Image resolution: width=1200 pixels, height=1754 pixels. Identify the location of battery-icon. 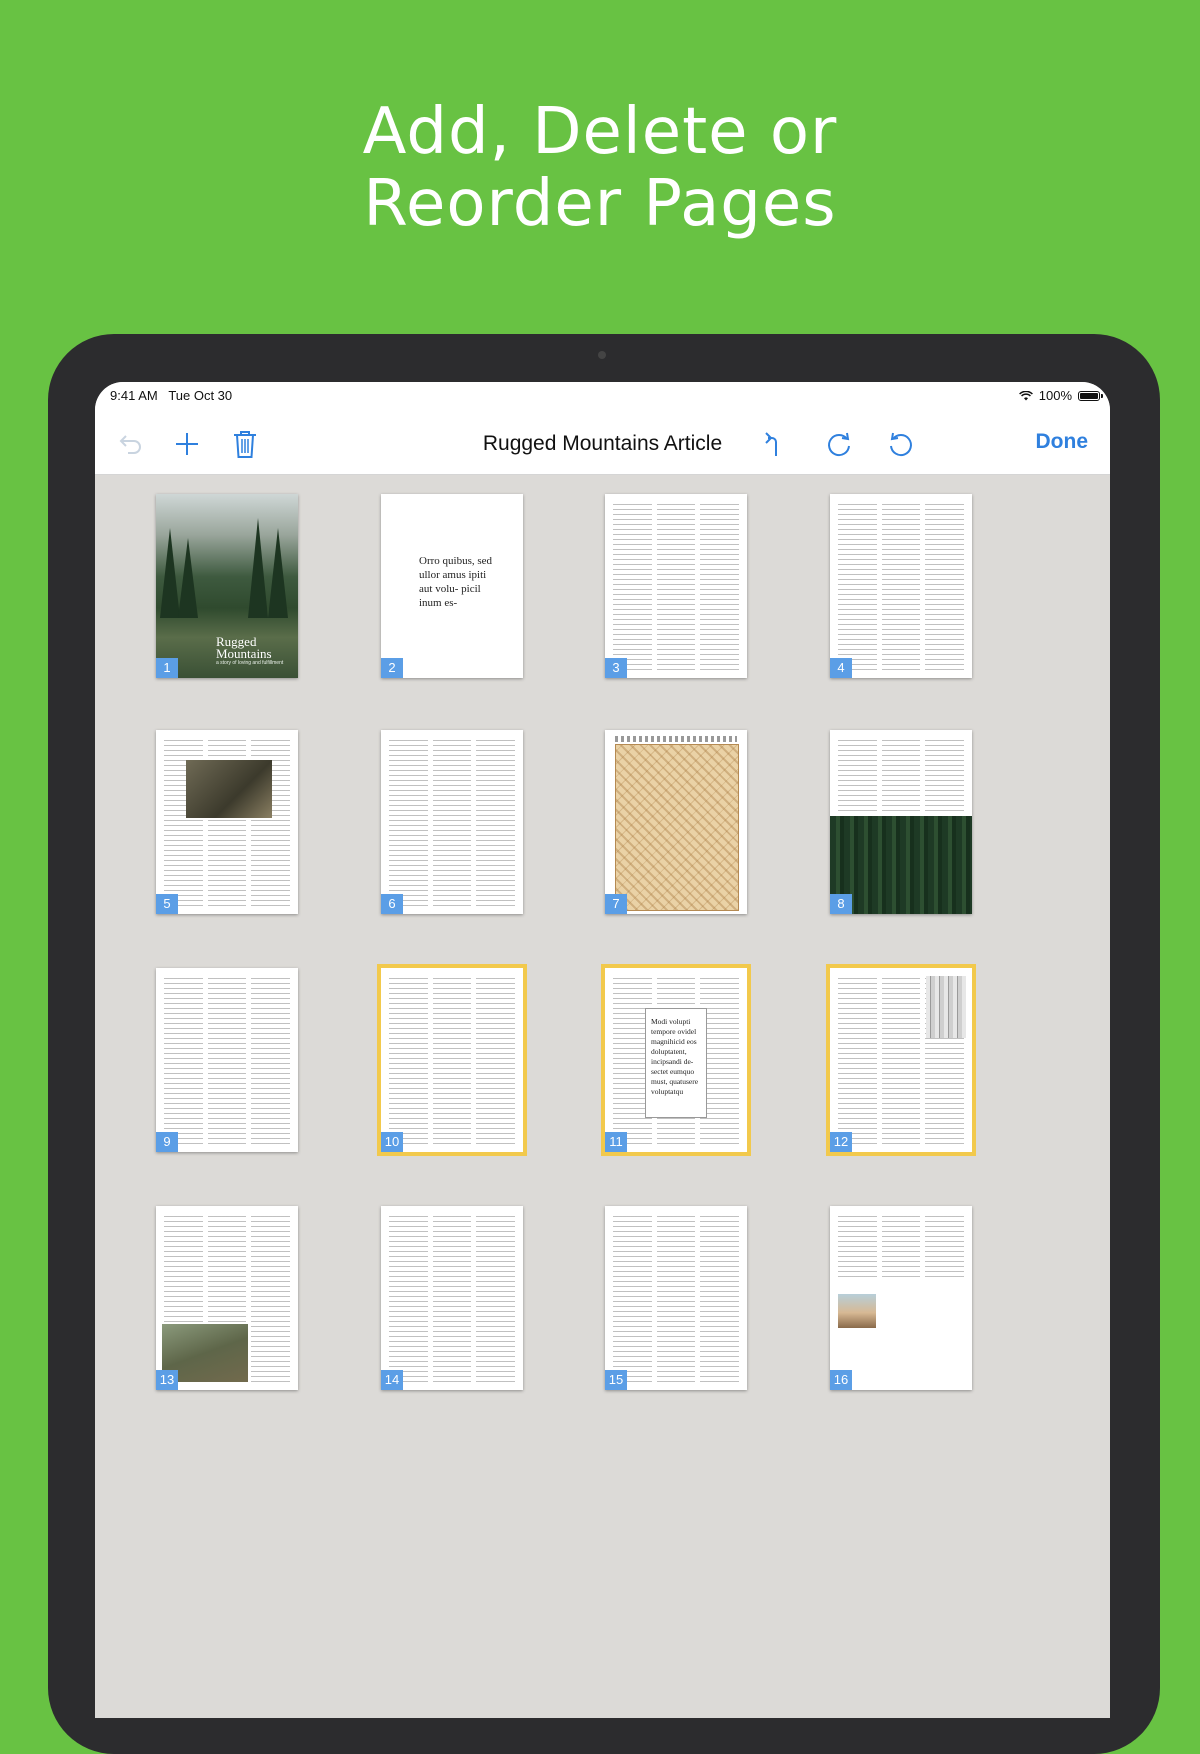
(1090, 395).